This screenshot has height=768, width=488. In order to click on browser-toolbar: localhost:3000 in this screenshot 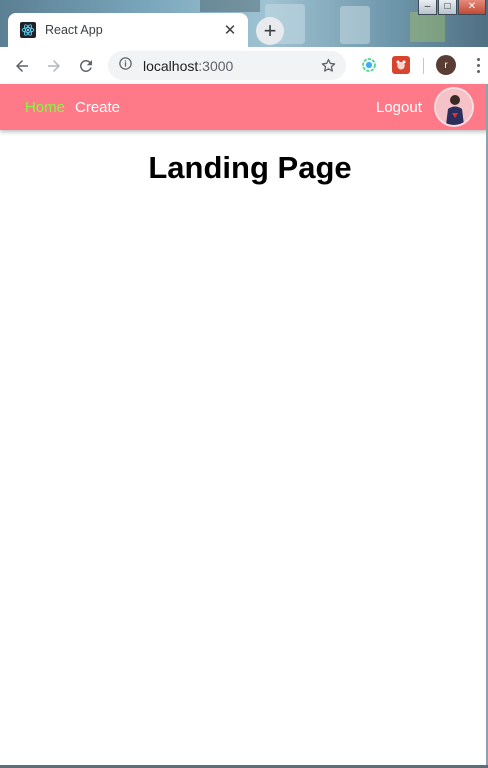, I will do `click(244, 65)`.